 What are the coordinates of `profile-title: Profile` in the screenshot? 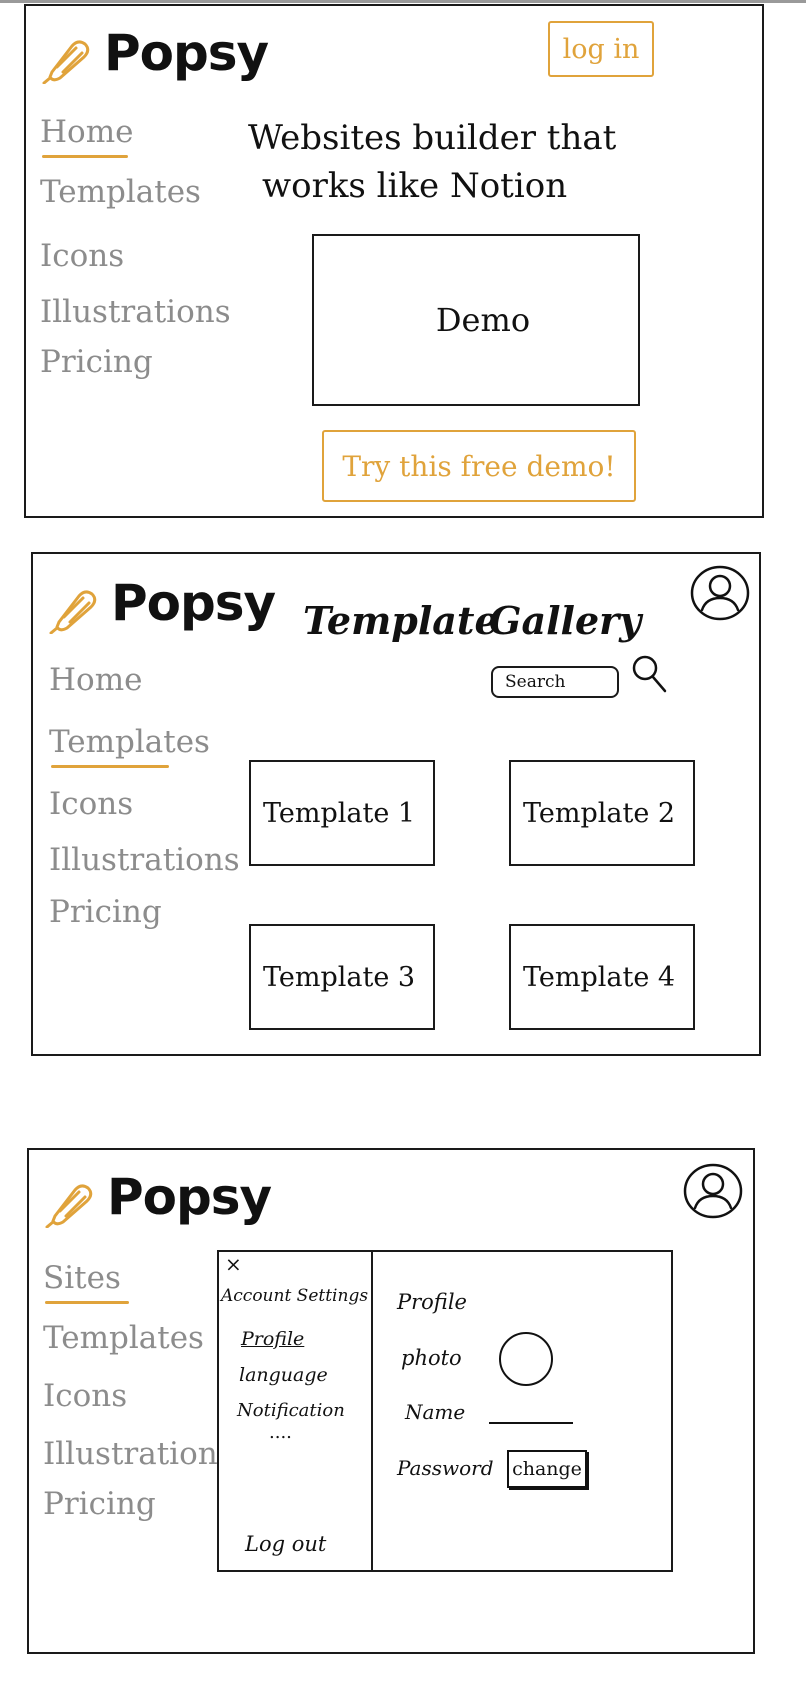 It's located at (432, 1302).